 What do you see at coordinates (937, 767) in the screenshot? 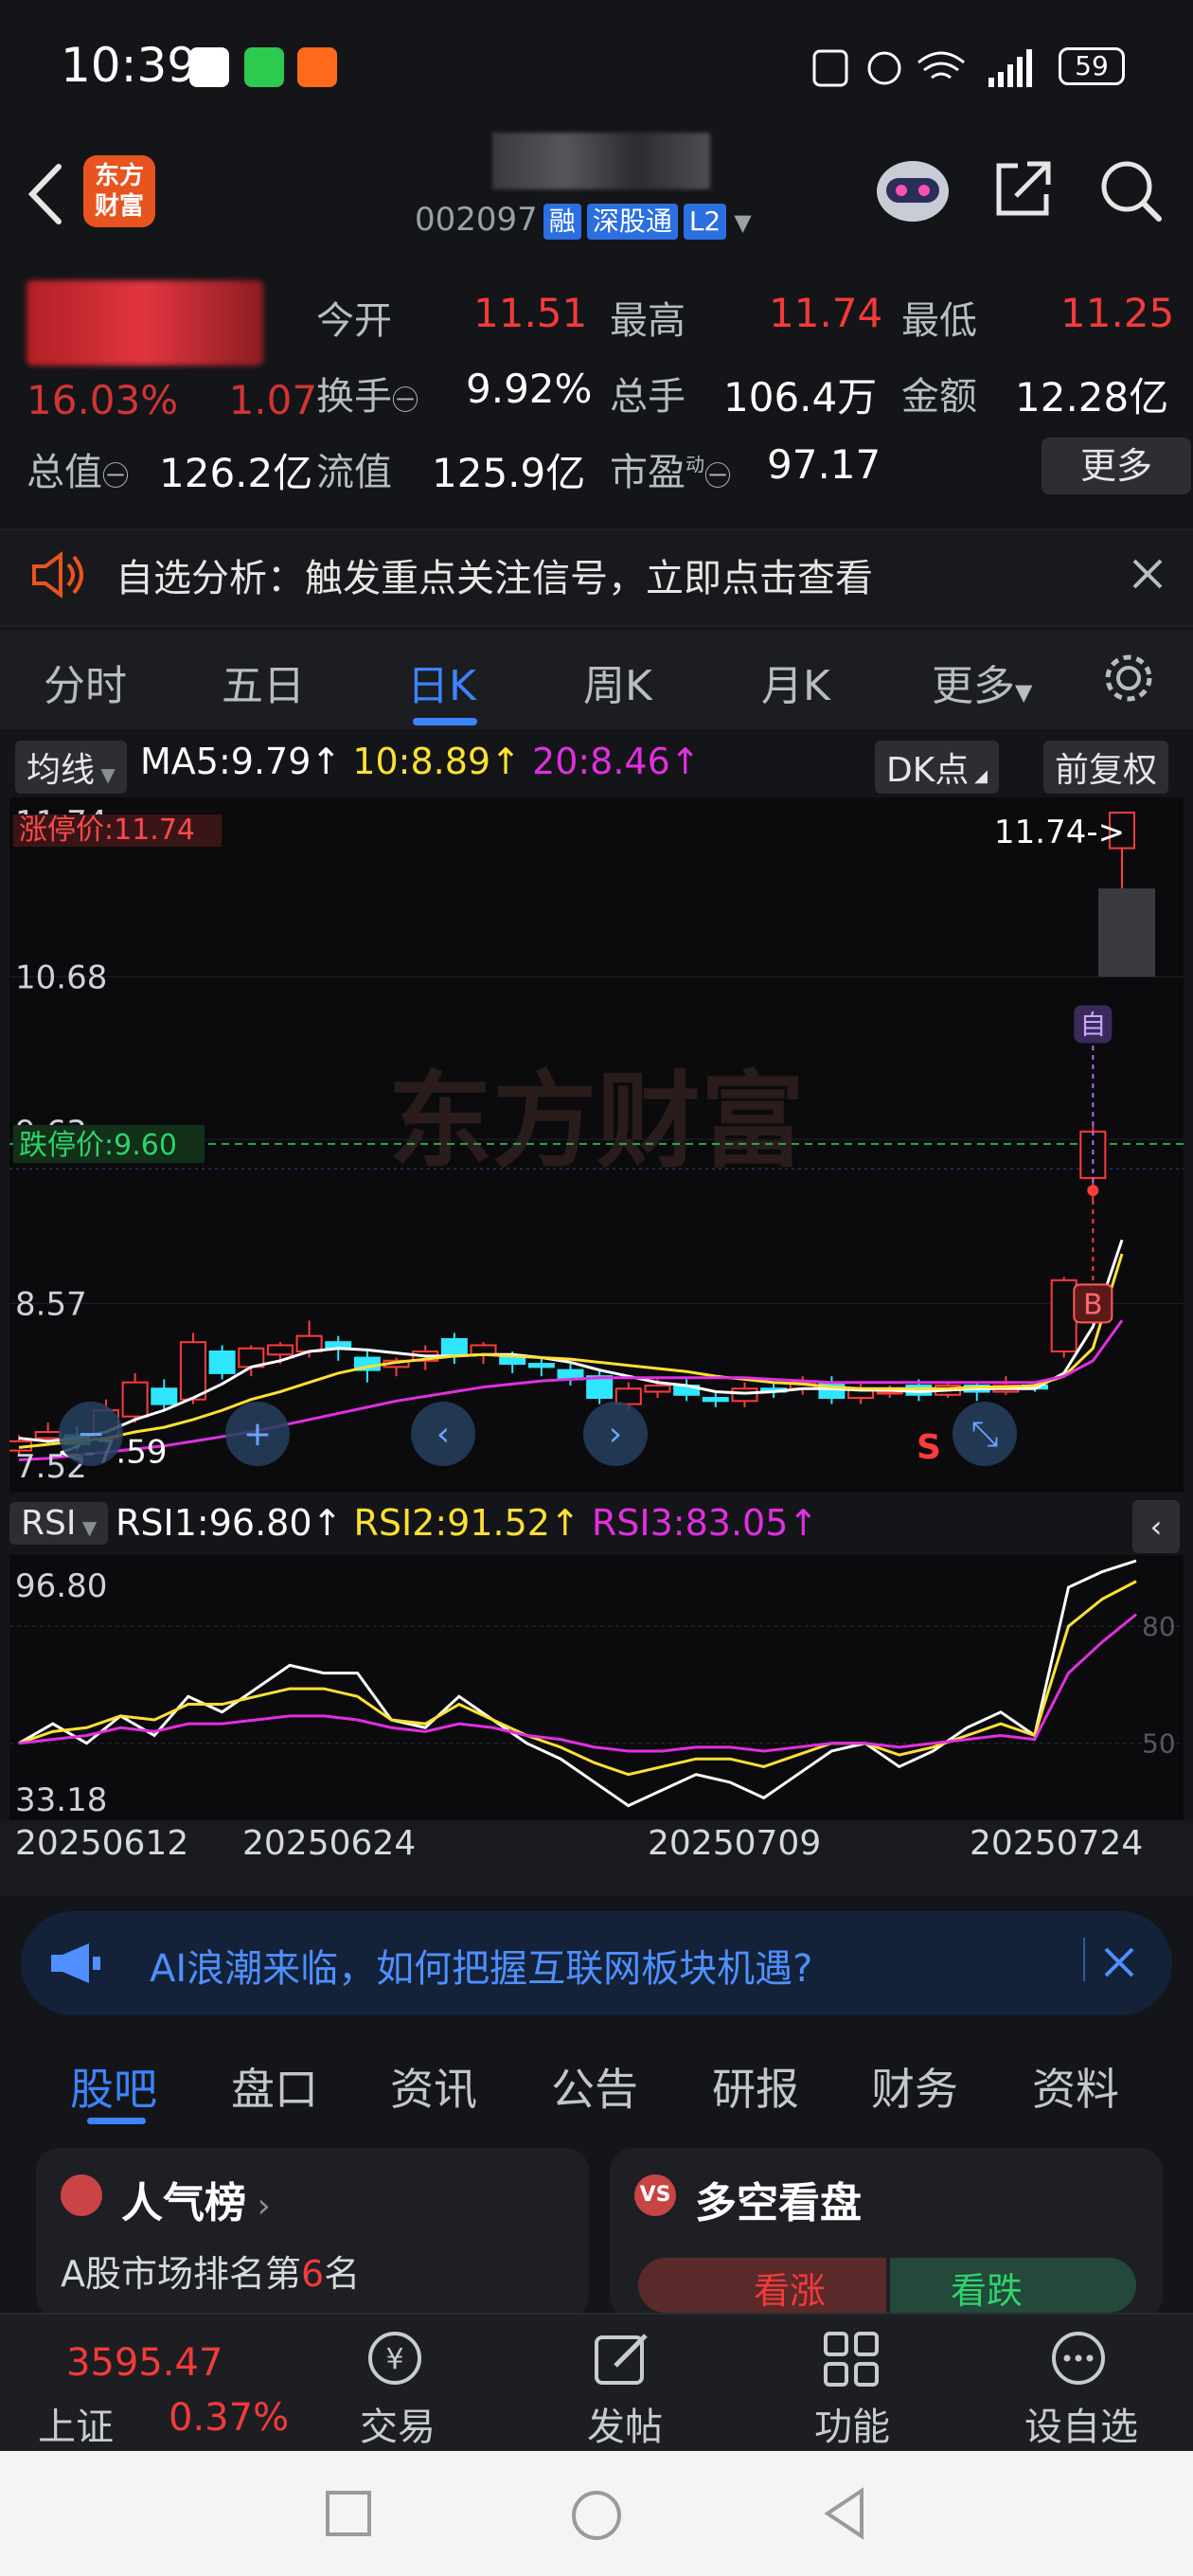
I see `dk-point-button: DK点 ◢` at bounding box center [937, 767].